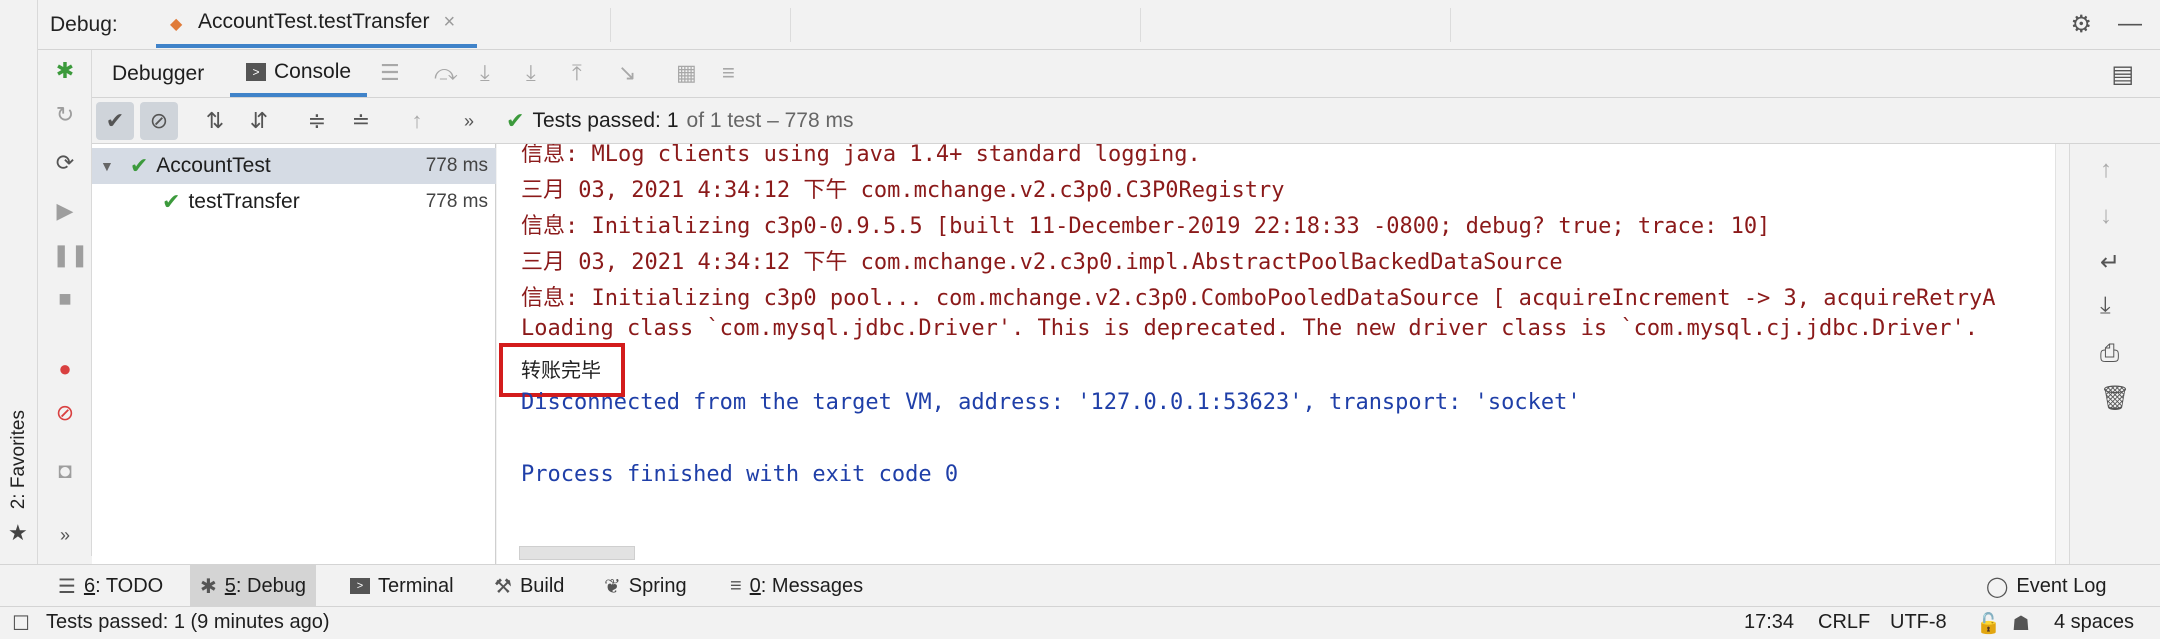 This screenshot has width=2160, height=639. I want to click on camera-icon: ◘, so click(65, 471).